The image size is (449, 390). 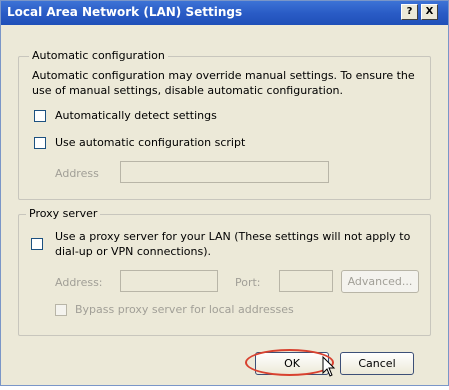 What do you see at coordinates (79, 282) in the screenshot?
I see `proxy-address-label: Address:` at bounding box center [79, 282].